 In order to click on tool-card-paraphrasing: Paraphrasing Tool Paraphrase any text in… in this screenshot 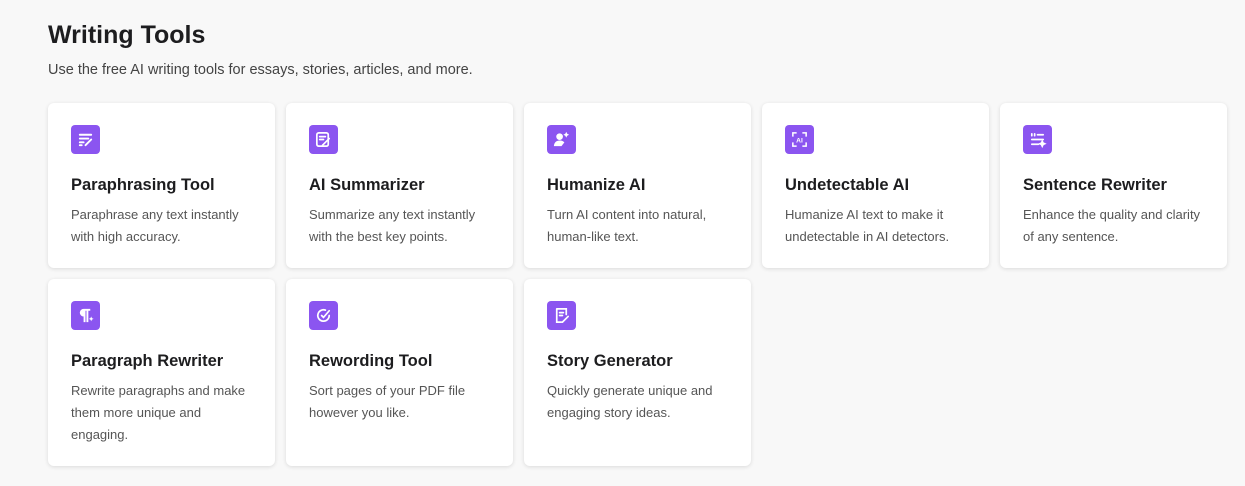, I will do `click(161, 185)`.